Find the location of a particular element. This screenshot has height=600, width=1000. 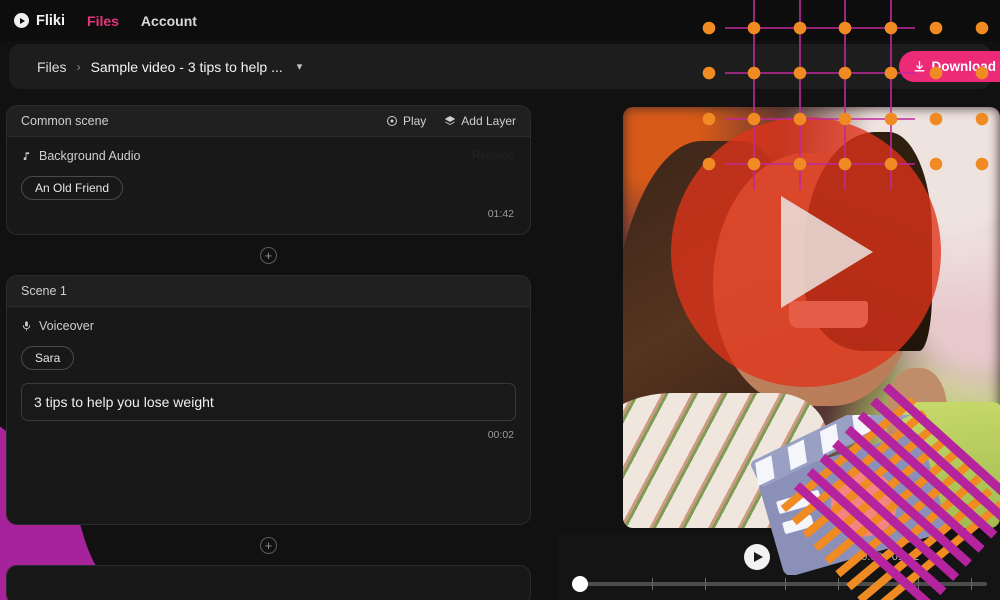

voiceover-row: Voiceover is located at coordinates (268, 326).